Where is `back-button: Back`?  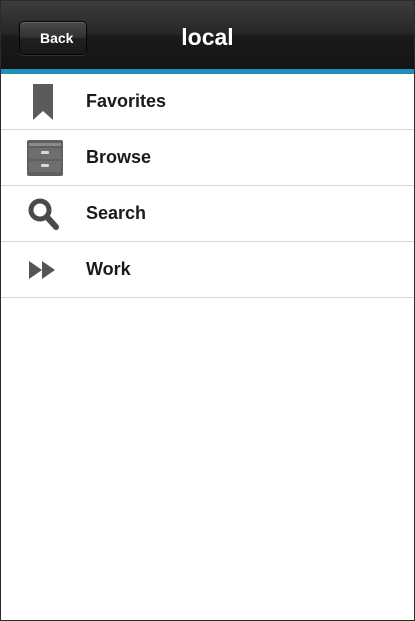
back-button: Back is located at coordinates (53, 38).